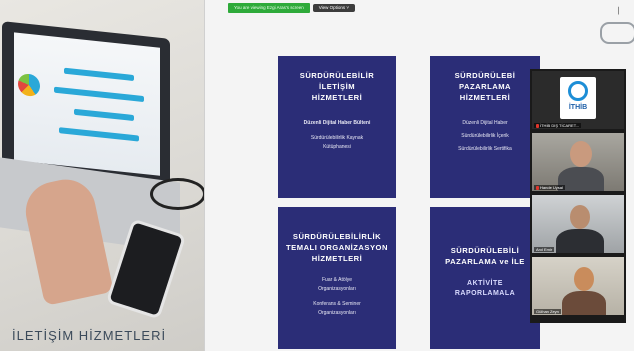 The height and width of the screenshot is (351, 634). What do you see at coordinates (485, 136) in the screenshot?
I see `card-item: Sürdürülebilirlik İçerik` at bounding box center [485, 136].